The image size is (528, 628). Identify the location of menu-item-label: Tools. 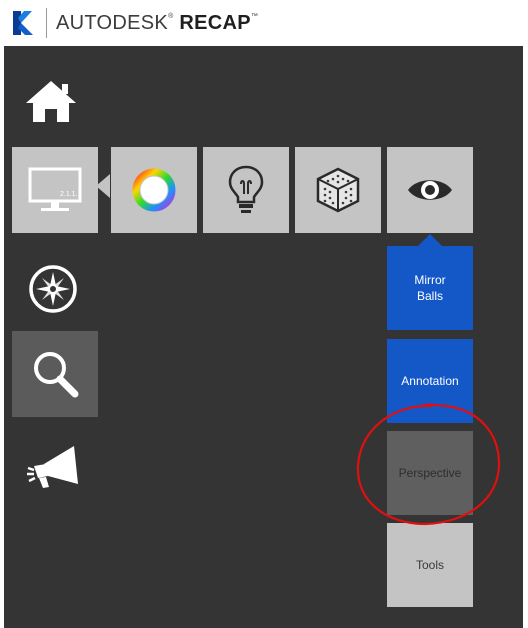
(429, 565).